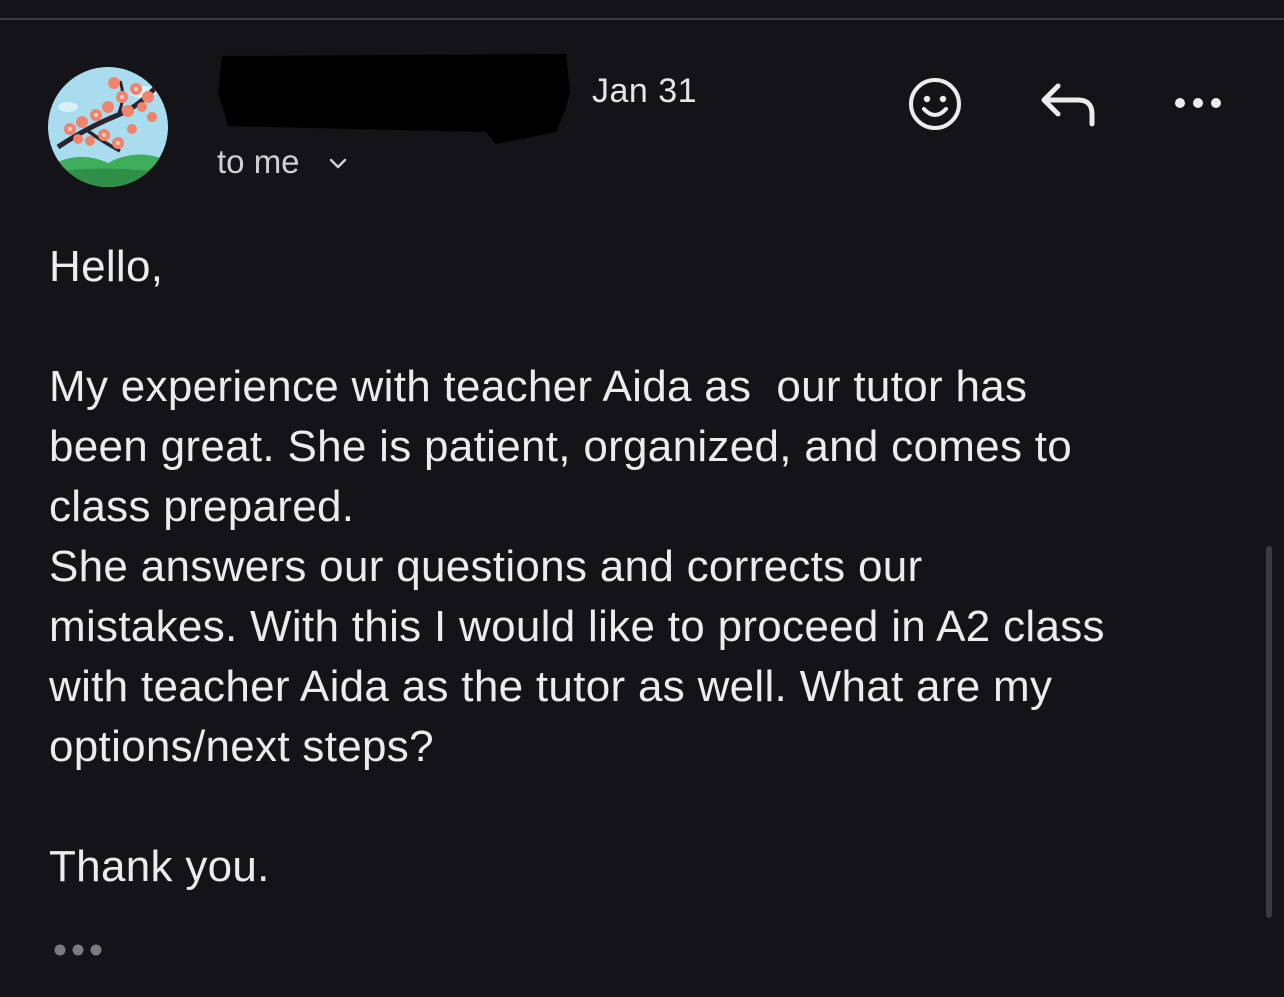  I want to click on more-horizontal-icon, so click(1198, 103).